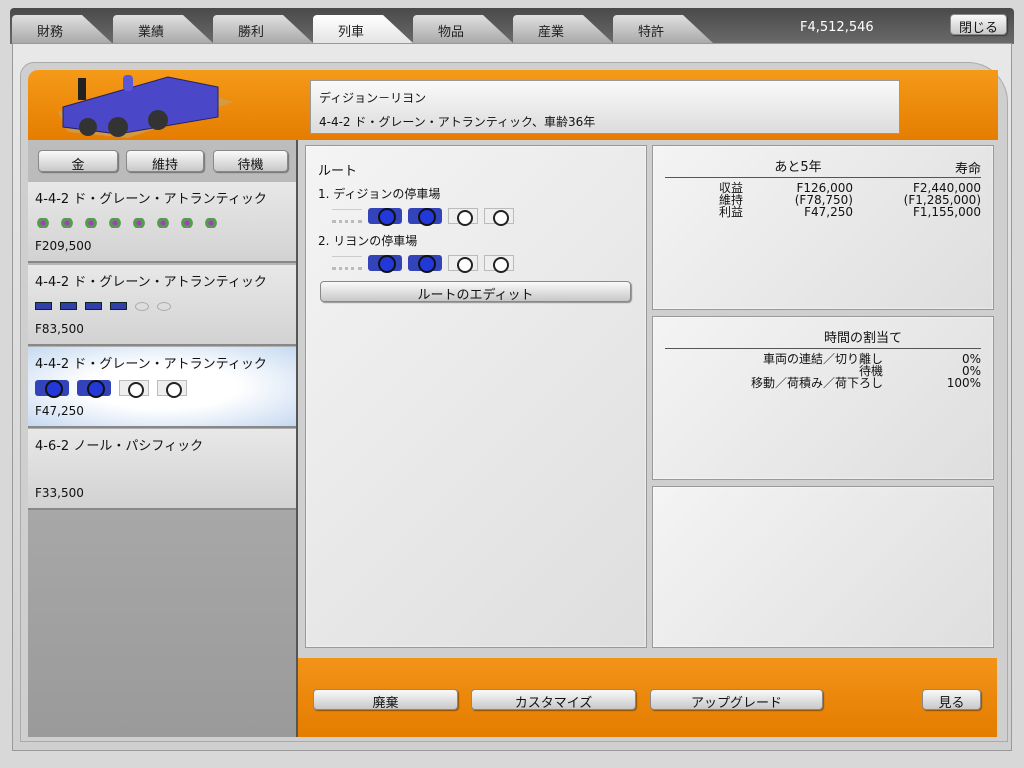 The height and width of the screenshot is (768, 1024). Describe the element at coordinates (63, 246) in the screenshot. I see `train-value: F209,500` at that location.